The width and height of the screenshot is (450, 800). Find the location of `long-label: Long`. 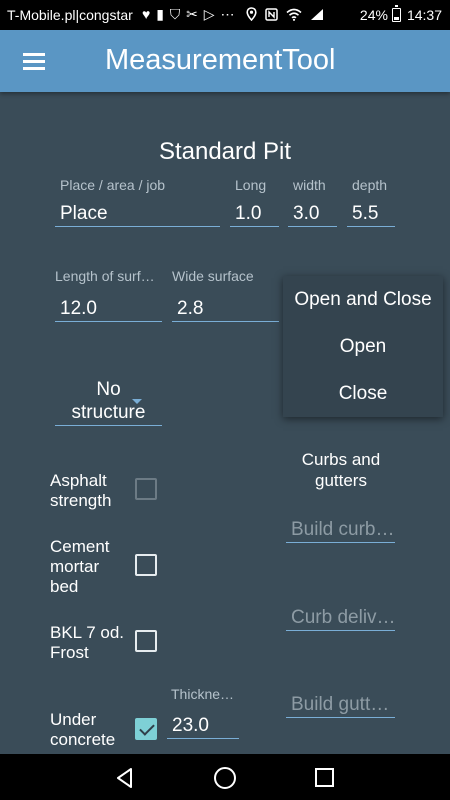

long-label: Long is located at coordinates (251, 185).